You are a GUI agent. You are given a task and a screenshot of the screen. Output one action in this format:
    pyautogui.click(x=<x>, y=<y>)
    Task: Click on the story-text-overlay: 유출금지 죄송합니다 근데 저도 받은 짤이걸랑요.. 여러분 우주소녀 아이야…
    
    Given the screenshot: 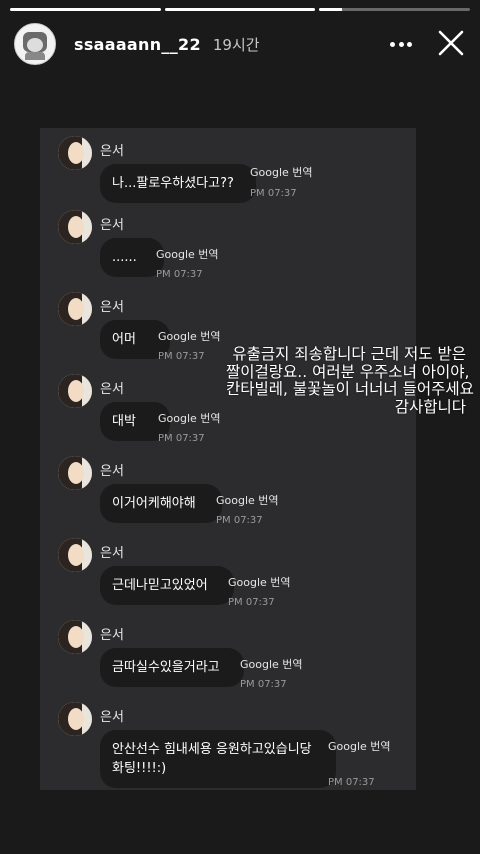 What is the action you would take?
    pyautogui.click(x=350, y=380)
    